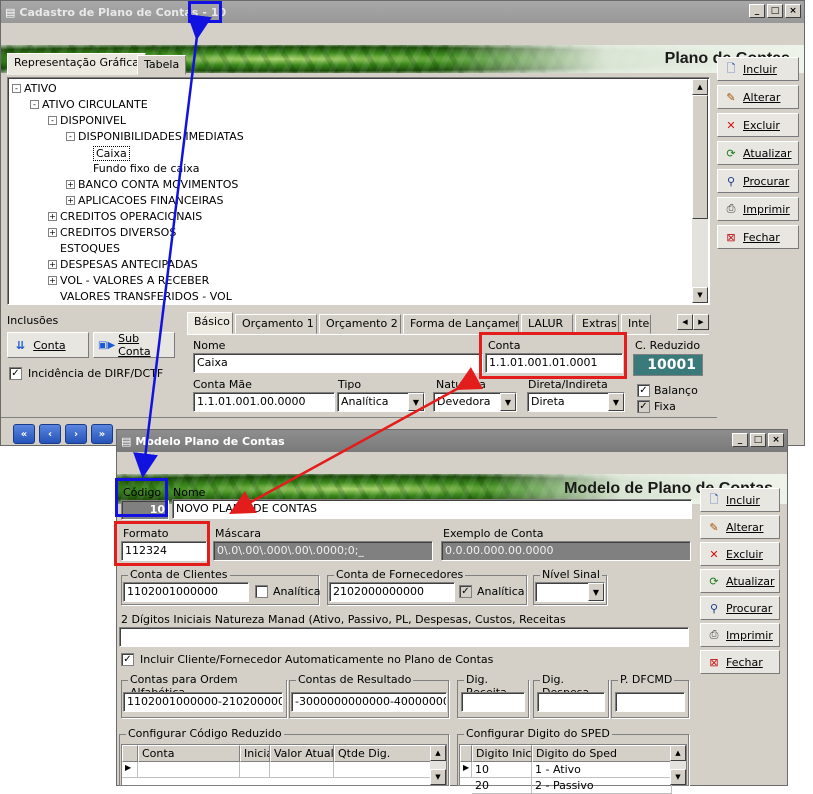 The width and height of the screenshot is (813, 794). What do you see at coordinates (172, 246) in the screenshot?
I see `blue-arrow` at bounding box center [172, 246].